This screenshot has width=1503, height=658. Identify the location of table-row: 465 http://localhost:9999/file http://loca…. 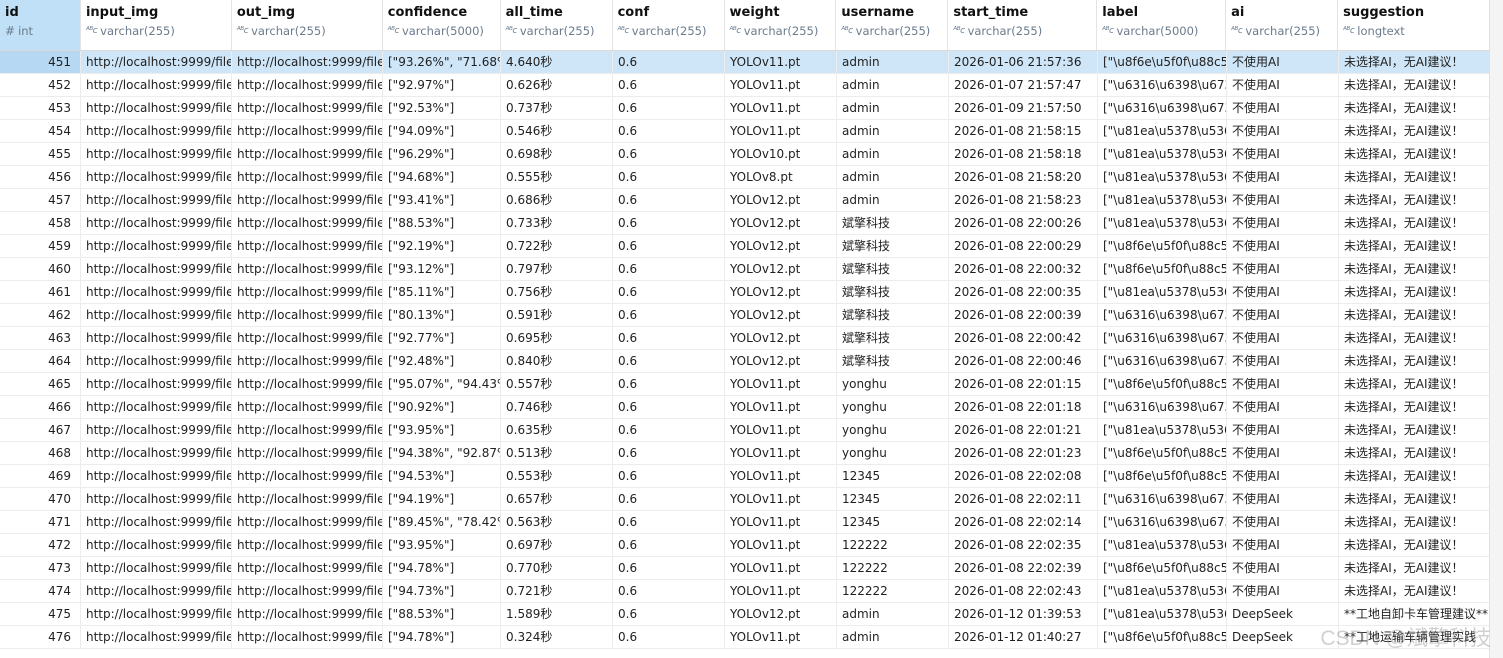
(745, 384).